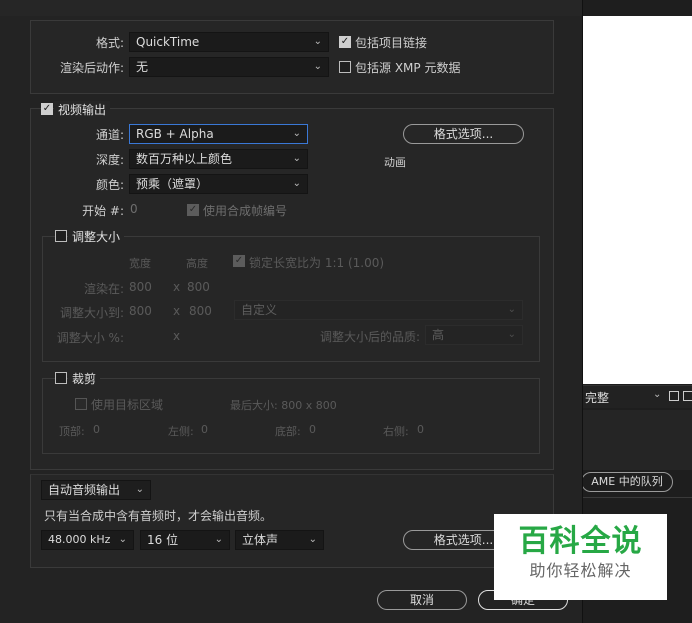 Image resolution: width=692 pixels, height=623 pixels. What do you see at coordinates (580, 570) in the screenshot?
I see `watermark-subtitle: 助你轻松解决` at bounding box center [580, 570].